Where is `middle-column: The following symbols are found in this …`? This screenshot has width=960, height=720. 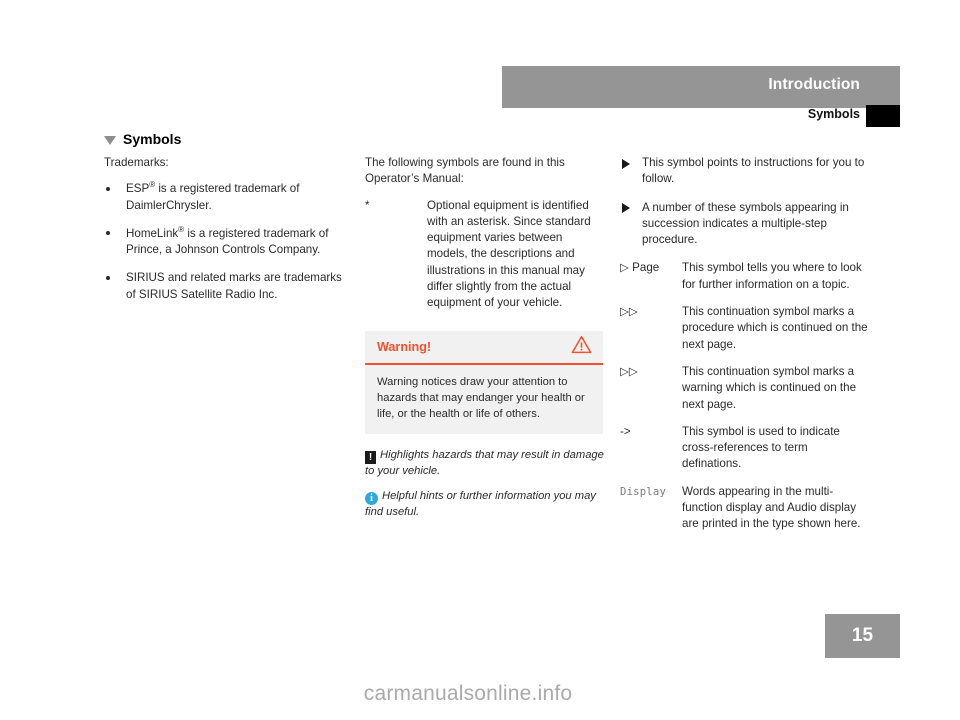 middle-column: The following symbols are found in this … is located at coordinates (485, 239).